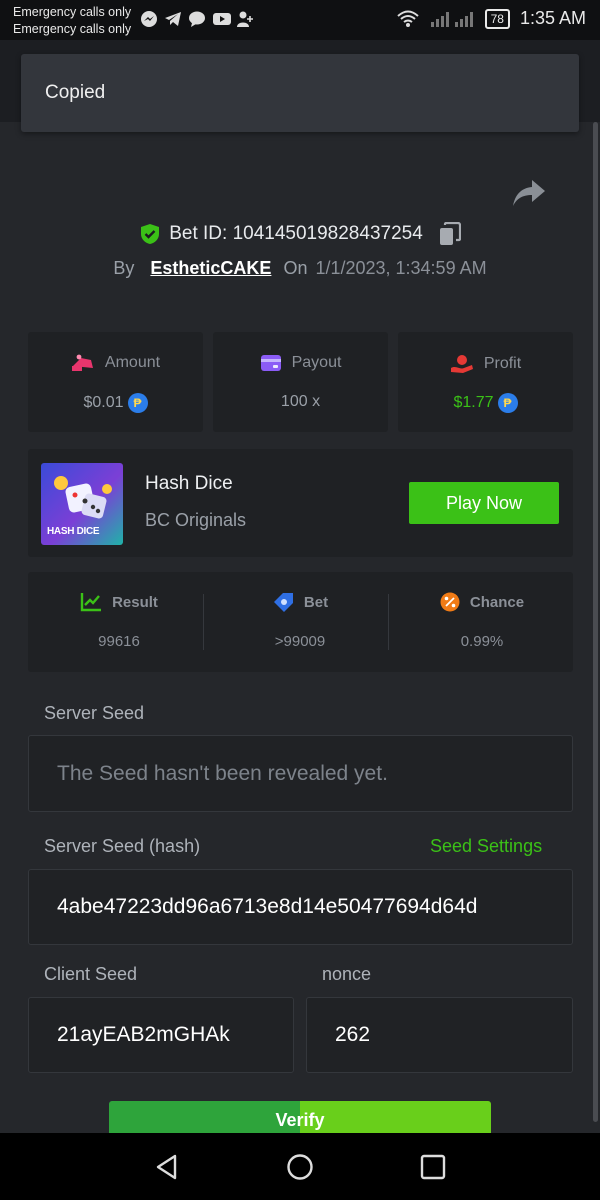  I want to click on carrier-line-2: Emergency calls only, so click(72, 29).